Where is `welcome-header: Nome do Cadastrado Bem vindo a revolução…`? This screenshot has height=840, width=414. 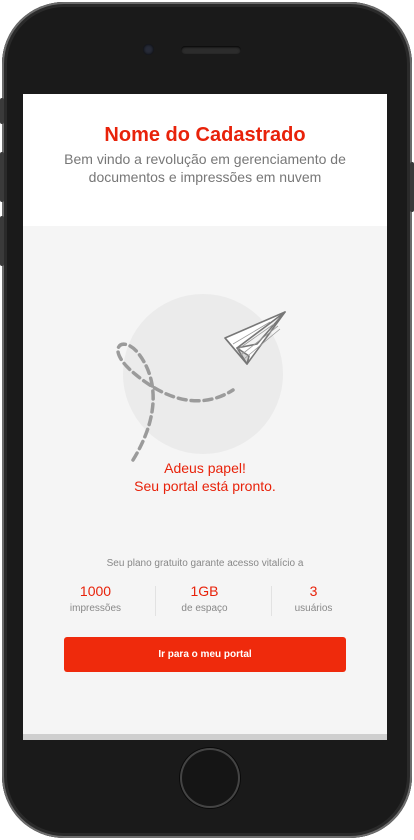
welcome-header: Nome do Cadastrado Bem vindo a revolução… is located at coordinates (205, 160).